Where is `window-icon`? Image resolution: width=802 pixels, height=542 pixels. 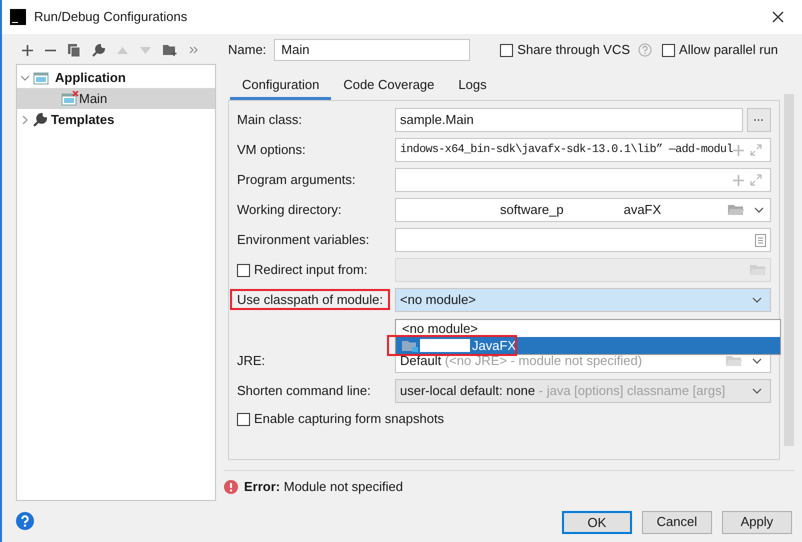
window-icon is located at coordinates (42, 78).